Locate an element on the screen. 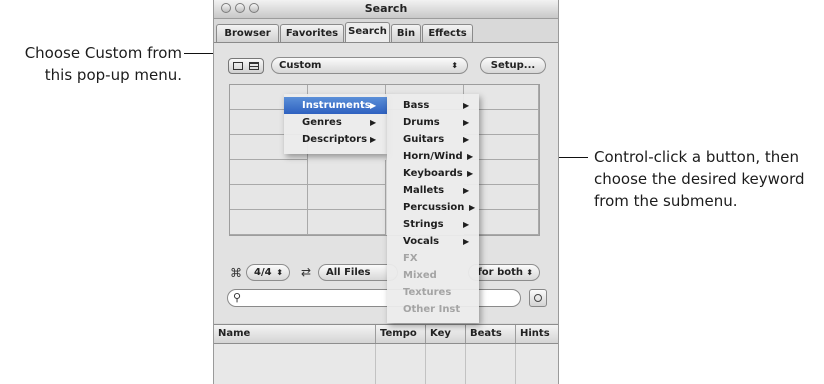  callout-right-line-3: from the submenu. is located at coordinates (666, 201).